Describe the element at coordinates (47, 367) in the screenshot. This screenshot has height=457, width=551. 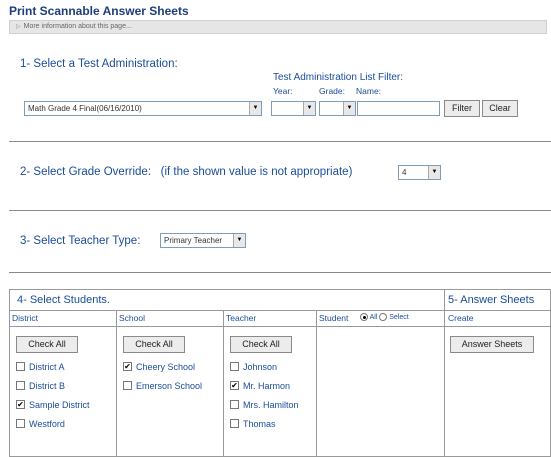
I see `district-label: District A` at that location.